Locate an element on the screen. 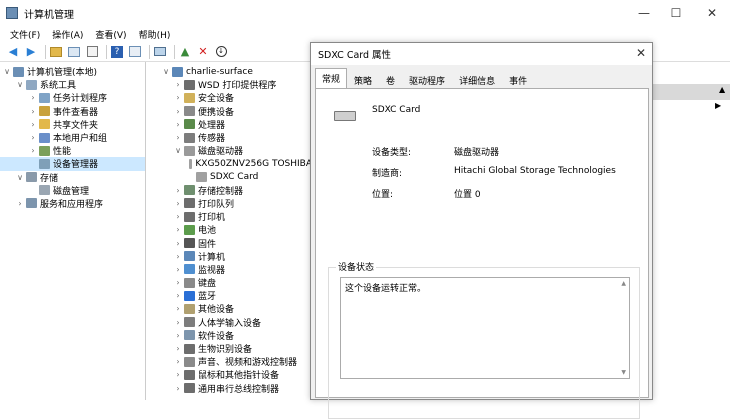 The height and width of the screenshot is (419, 730). maximize-button: ☐ is located at coordinates (676, 13).